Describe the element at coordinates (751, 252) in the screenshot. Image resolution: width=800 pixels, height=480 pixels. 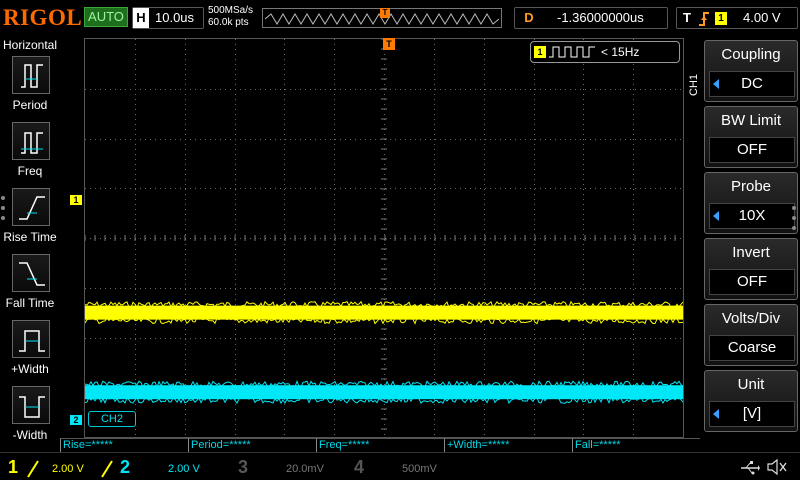
I see `menu-item-title: Invert` at that location.